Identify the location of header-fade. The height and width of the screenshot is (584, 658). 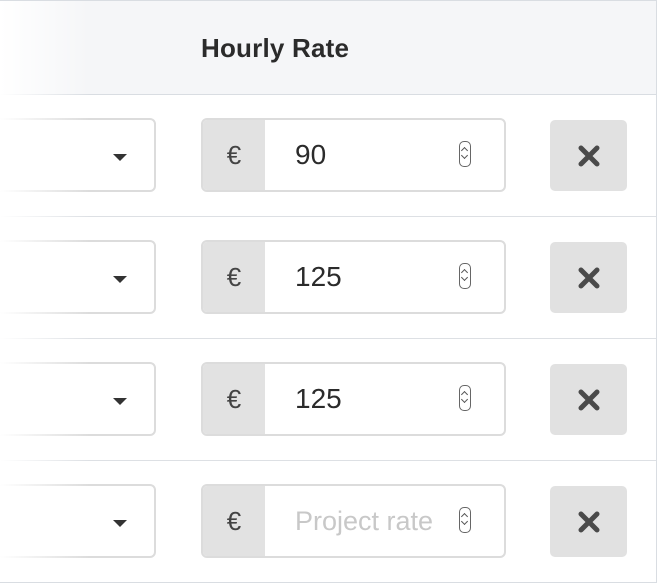
(45, 48).